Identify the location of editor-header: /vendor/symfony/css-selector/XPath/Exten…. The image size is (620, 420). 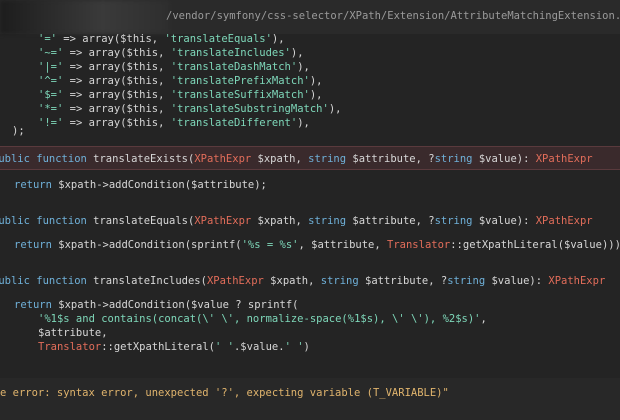
(310, 17).